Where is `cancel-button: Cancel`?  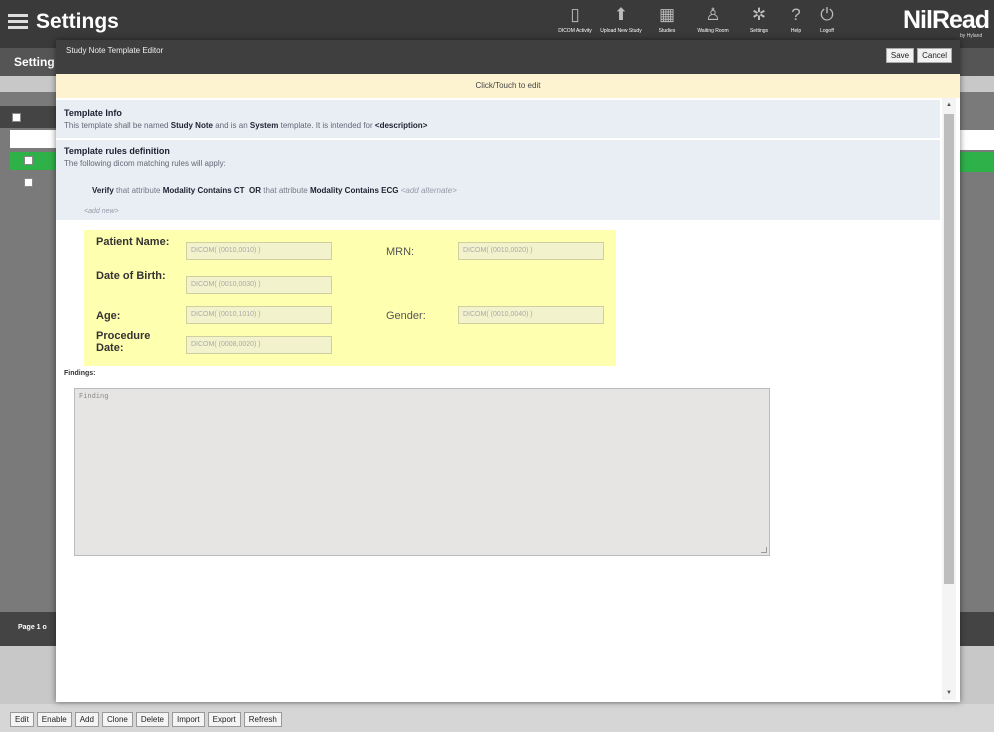
cancel-button: Cancel is located at coordinates (934, 55).